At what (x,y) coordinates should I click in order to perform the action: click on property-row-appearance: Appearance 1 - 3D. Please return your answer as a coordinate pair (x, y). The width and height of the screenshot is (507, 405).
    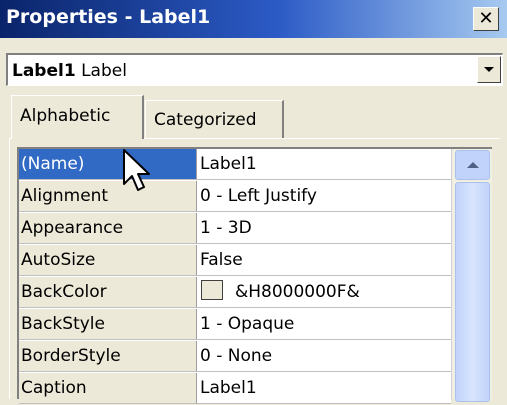
    Looking at the image, I should click on (235, 229).